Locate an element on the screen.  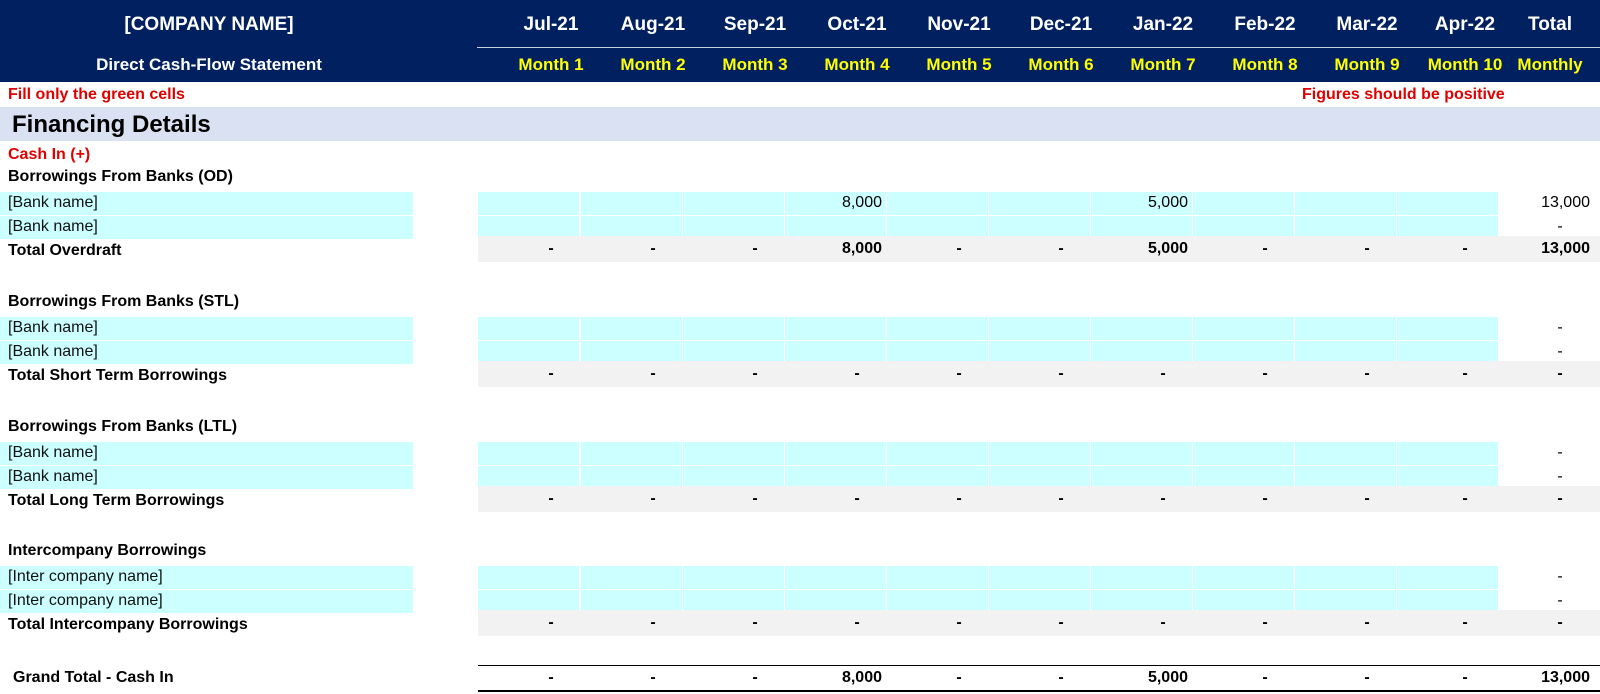
month-header: Jan-22 is located at coordinates (1163, 24).